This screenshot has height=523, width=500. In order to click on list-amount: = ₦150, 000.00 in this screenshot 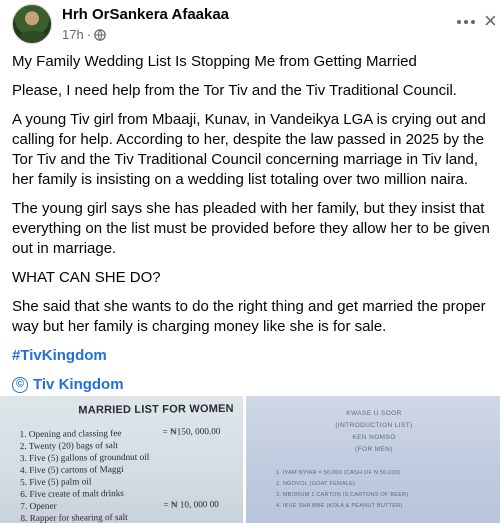, I will do `click(191, 431)`.